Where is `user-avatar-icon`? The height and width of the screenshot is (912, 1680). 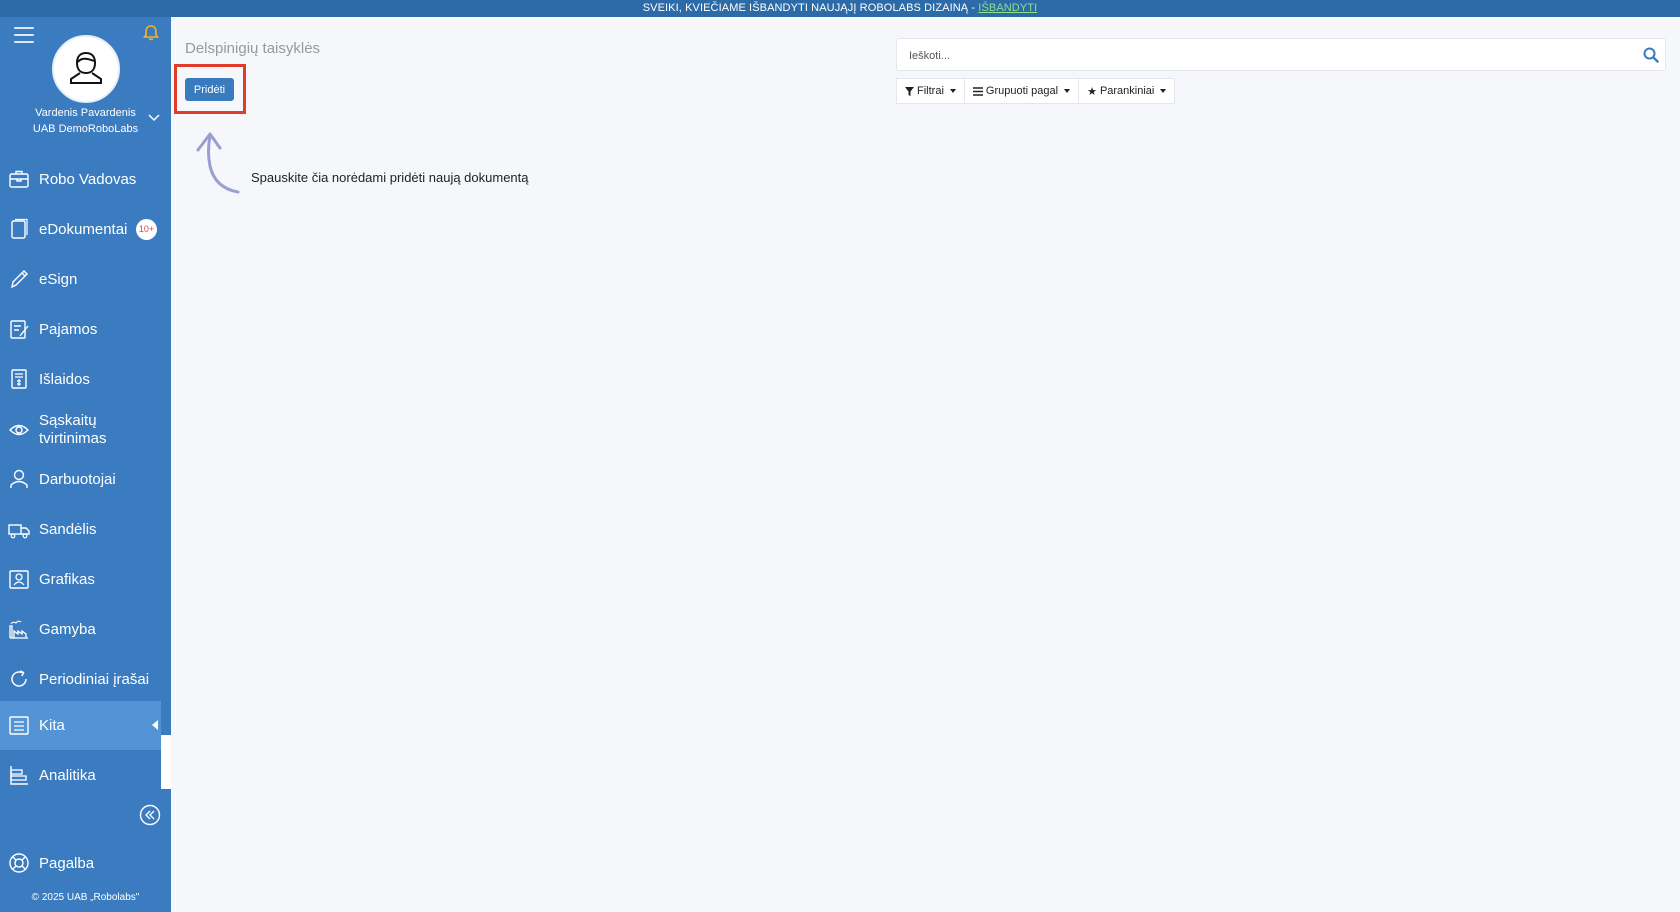
user-avatar-icon is located at coordinates (86, 67).